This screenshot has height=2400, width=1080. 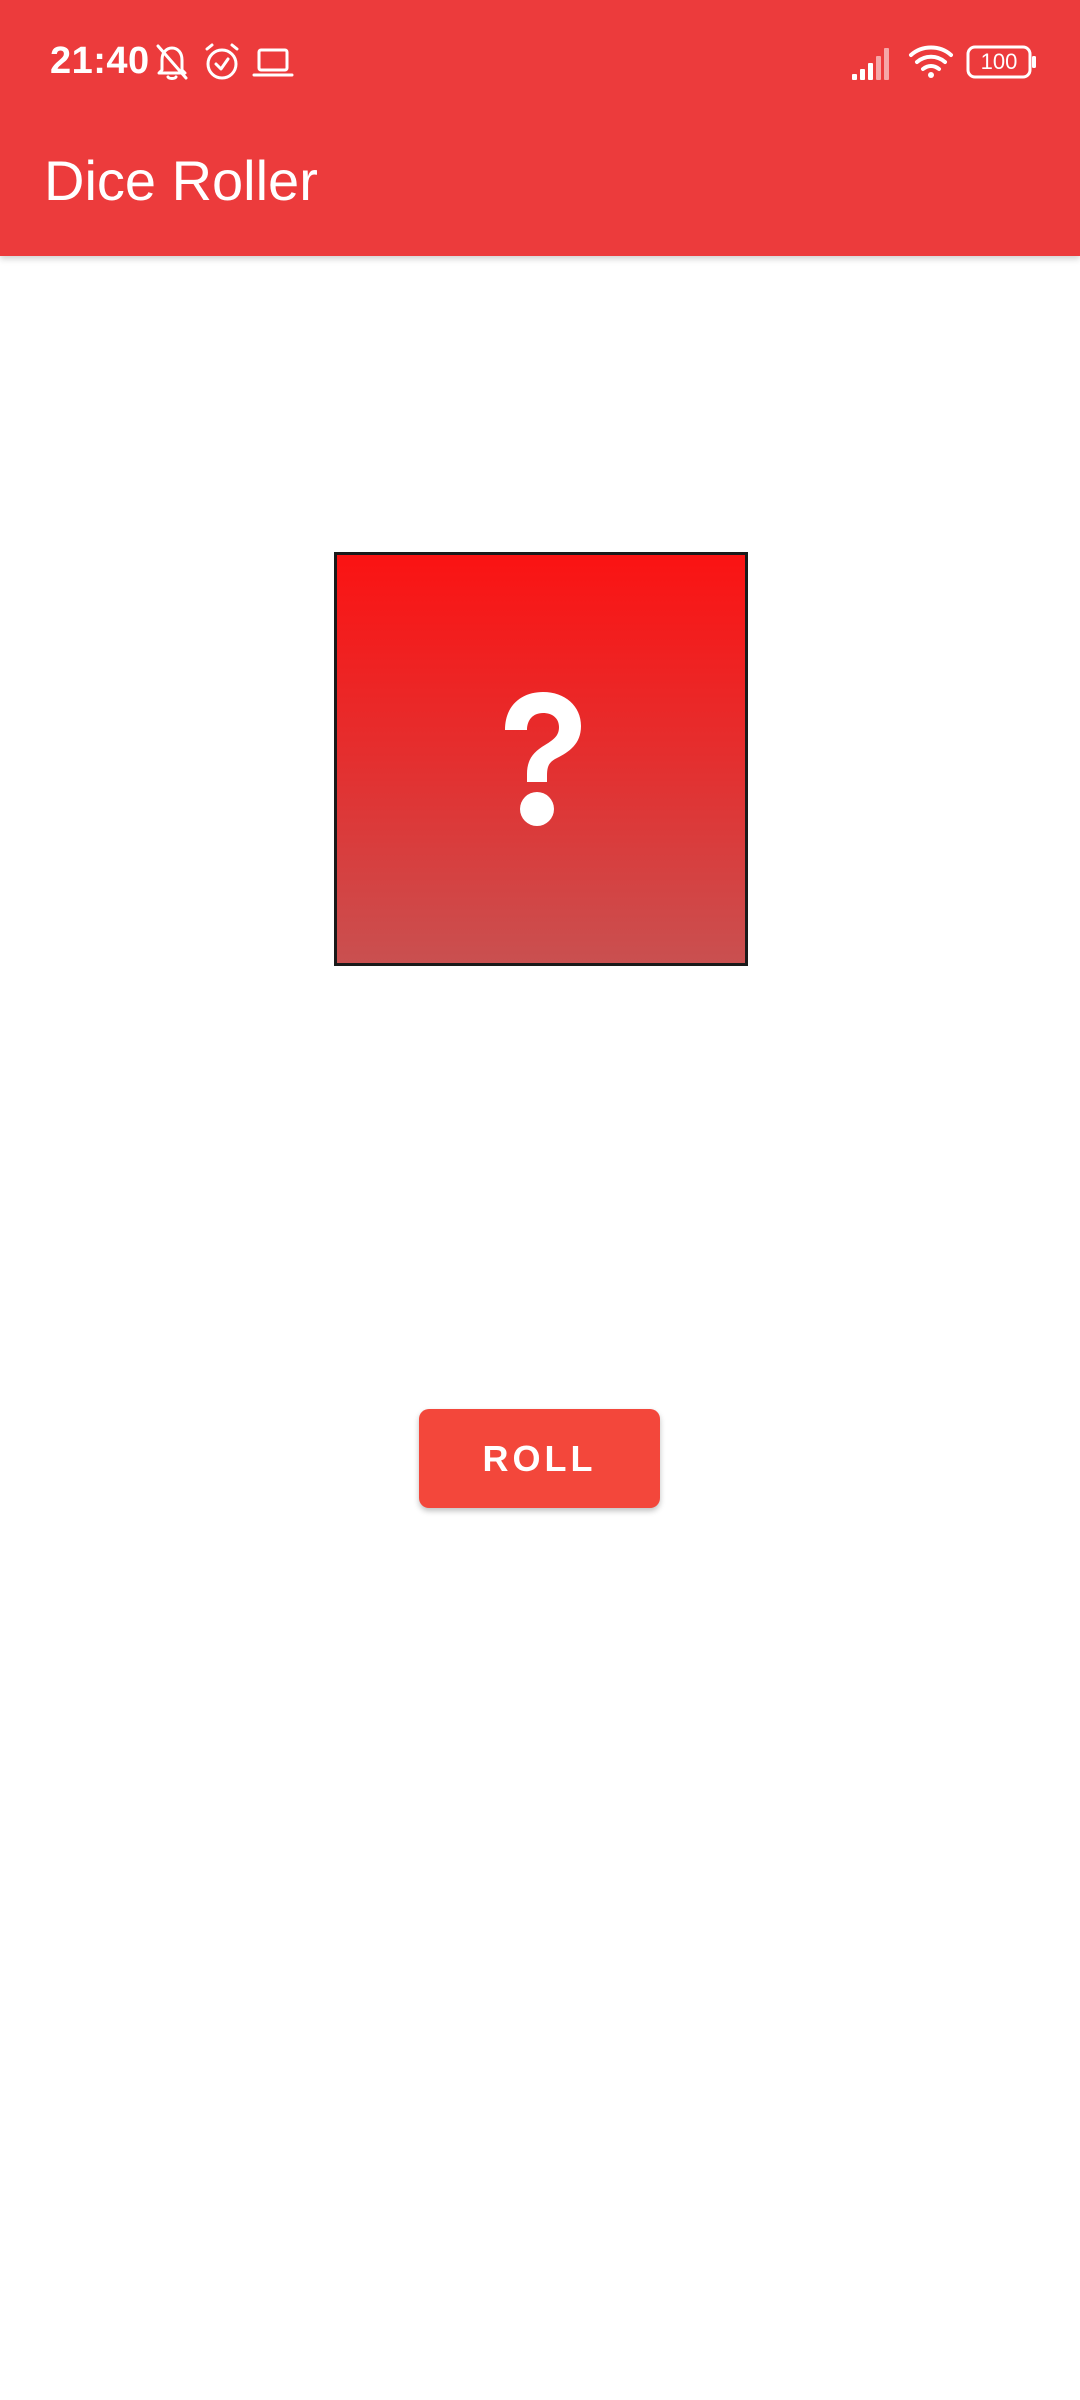 I want to click on dice-image, so click(x=541, y=759).